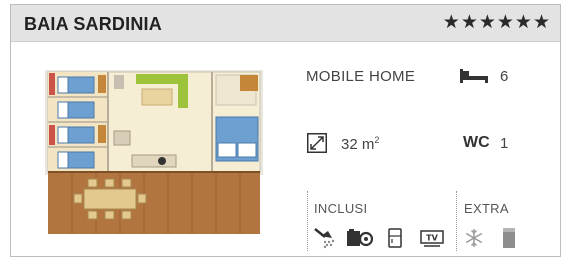  I want to click on shower-icon, so click(324, 238).